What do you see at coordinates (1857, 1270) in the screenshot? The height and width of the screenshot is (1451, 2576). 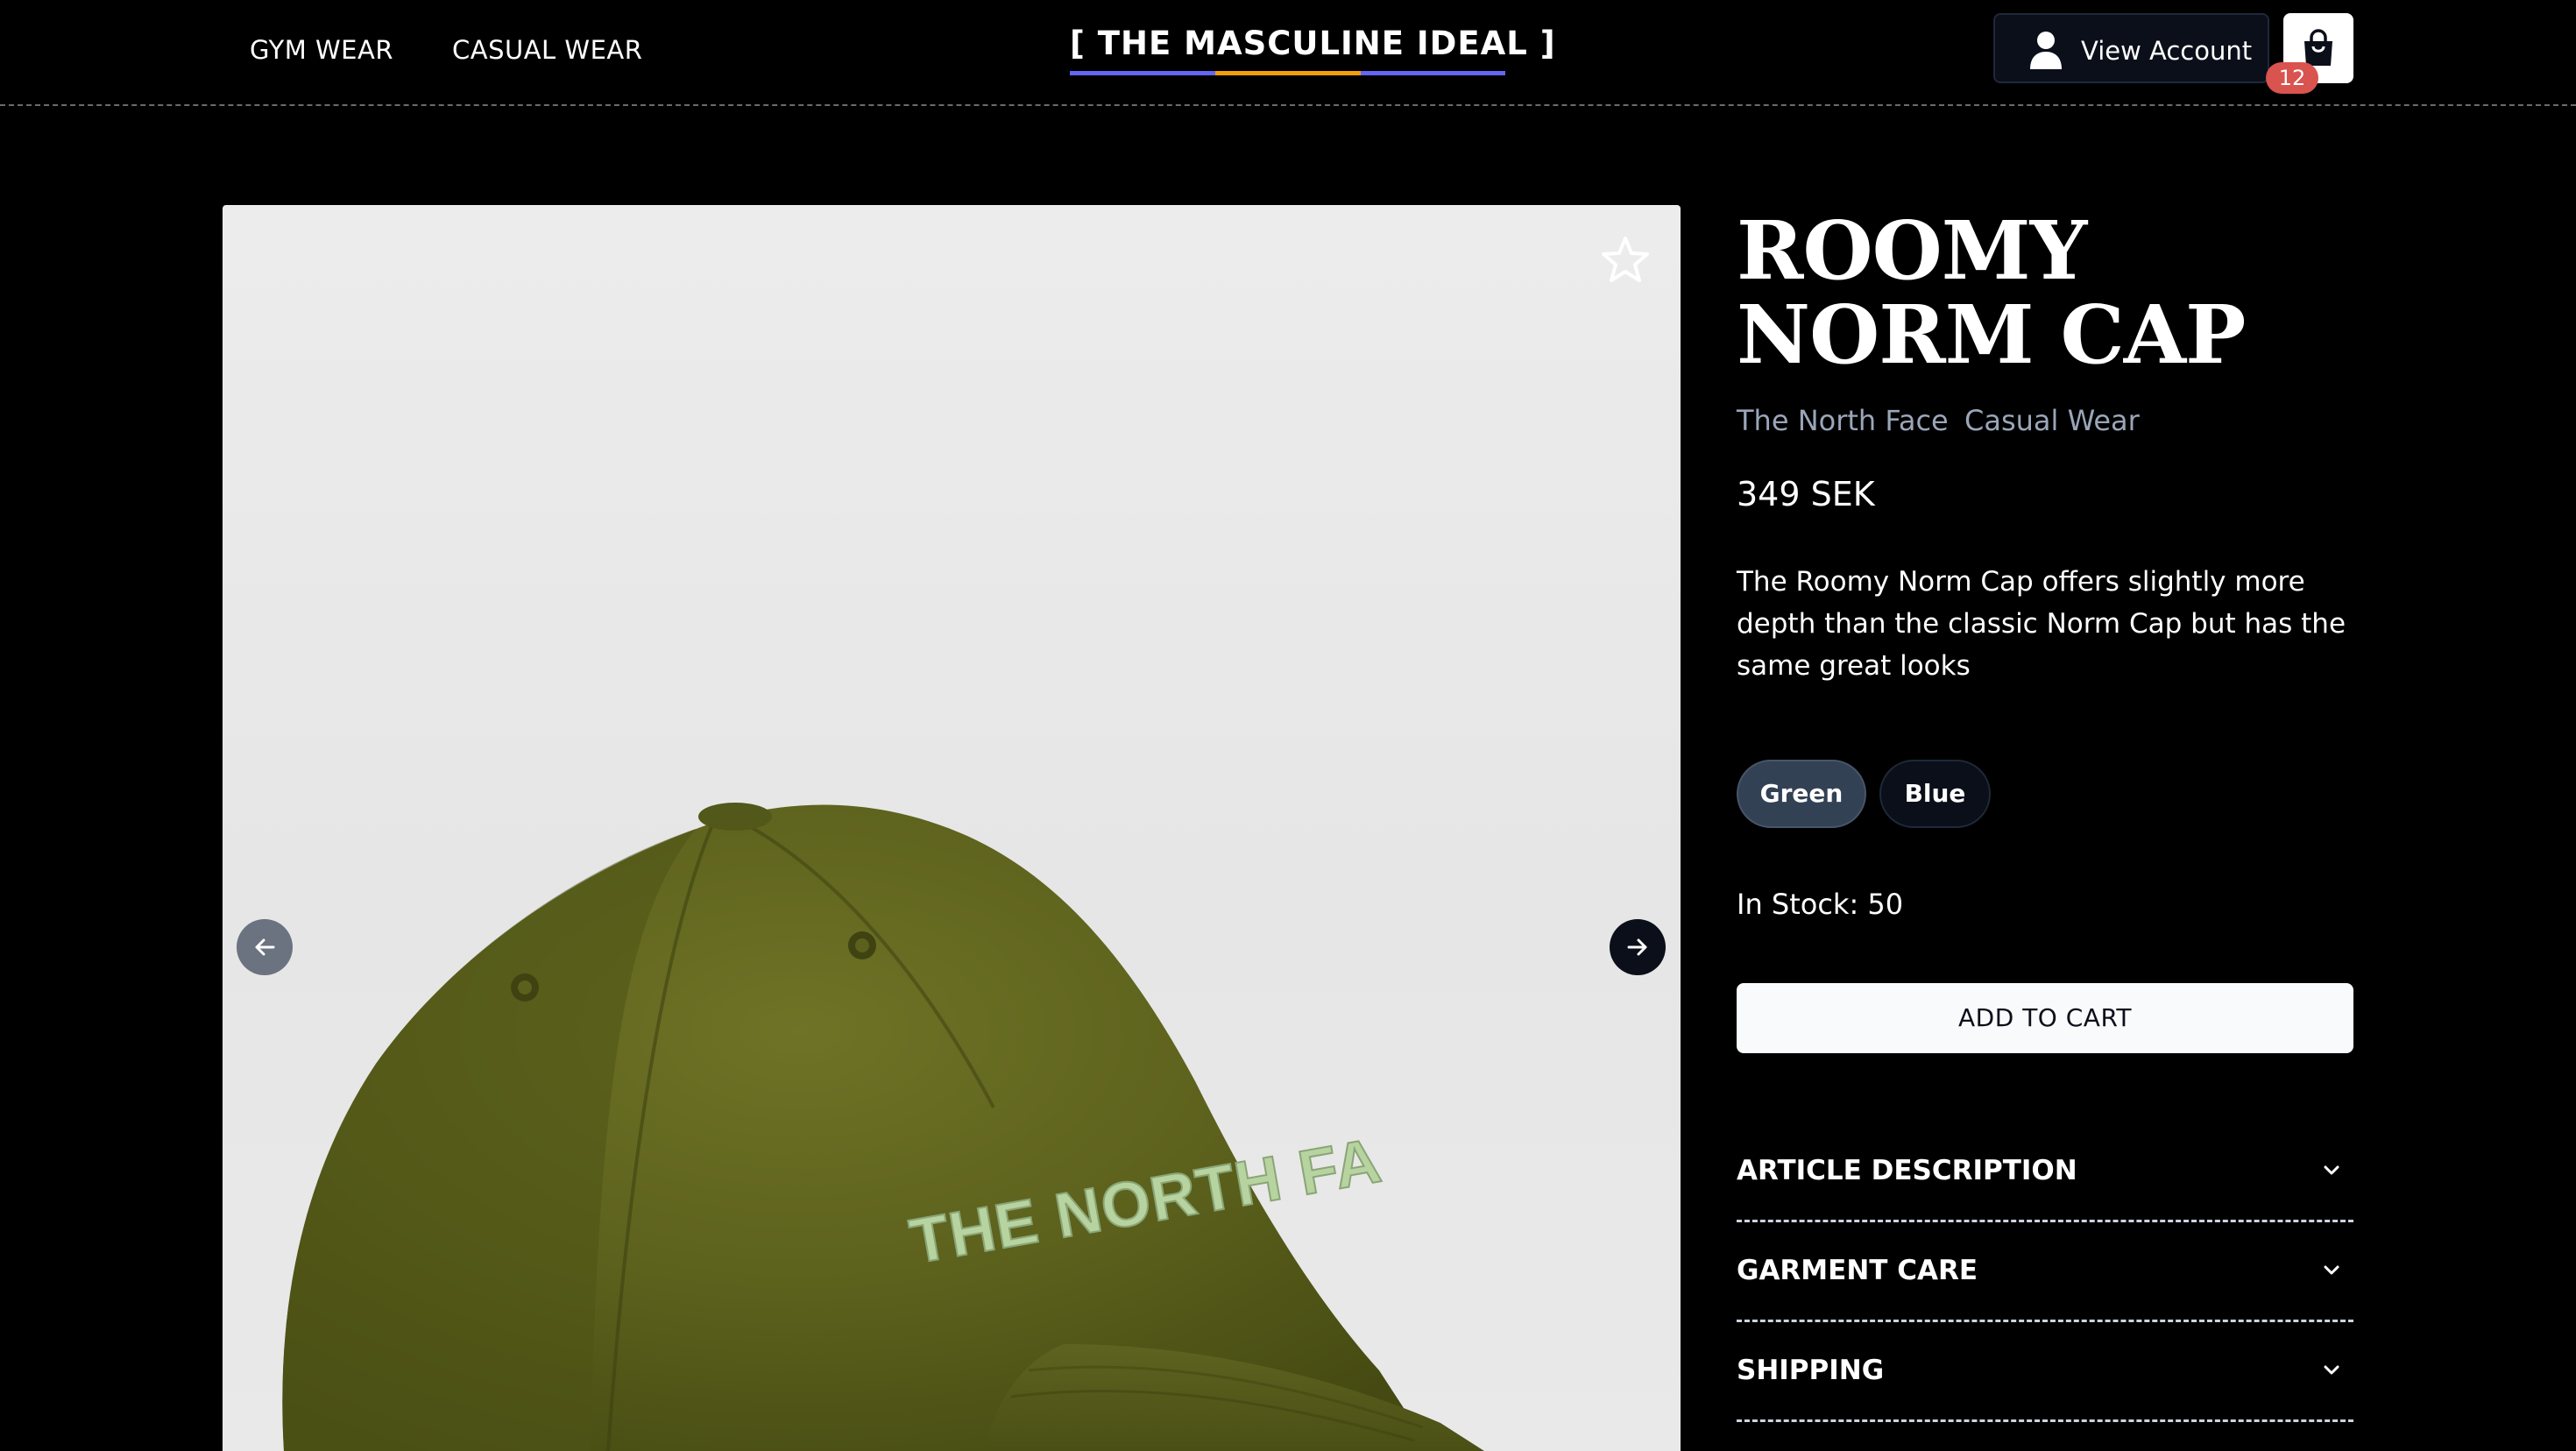 I see `accordion-label: GARMENT CARE` at bounding box center [1857, 1270].